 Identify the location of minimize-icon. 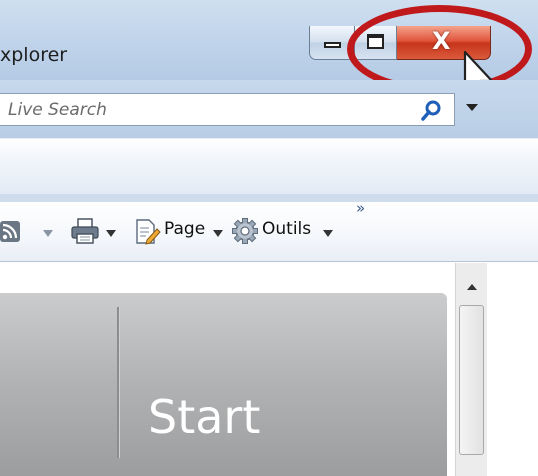
(332, 45).